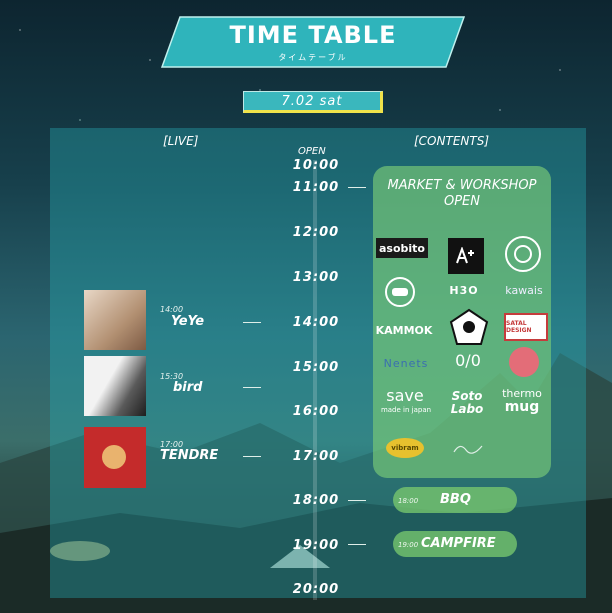 The image size is (612, 613). What do you see at coordinates (316, 322) in the screenshot?
I see `time-label: 14:00` at bounding box center [316, 322].